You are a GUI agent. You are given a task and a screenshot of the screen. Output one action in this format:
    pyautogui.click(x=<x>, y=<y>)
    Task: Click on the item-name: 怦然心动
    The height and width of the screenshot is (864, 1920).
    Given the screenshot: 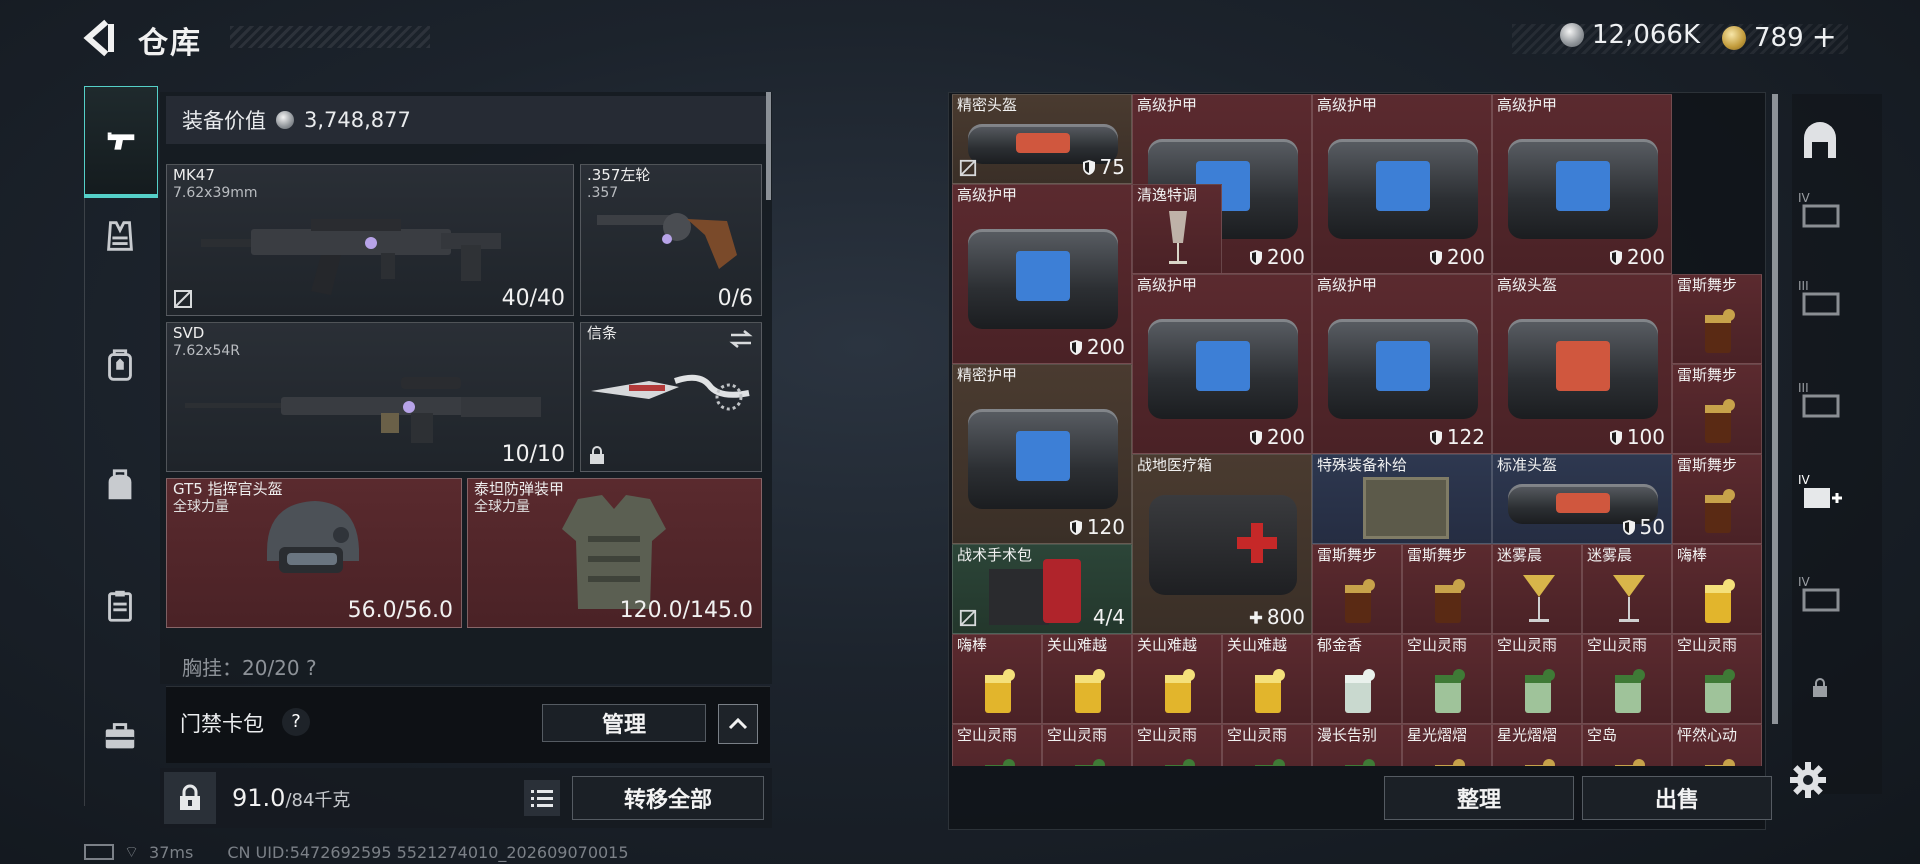 What is the action you would take?
    pyautogui.click(x=1707, y=735)
    